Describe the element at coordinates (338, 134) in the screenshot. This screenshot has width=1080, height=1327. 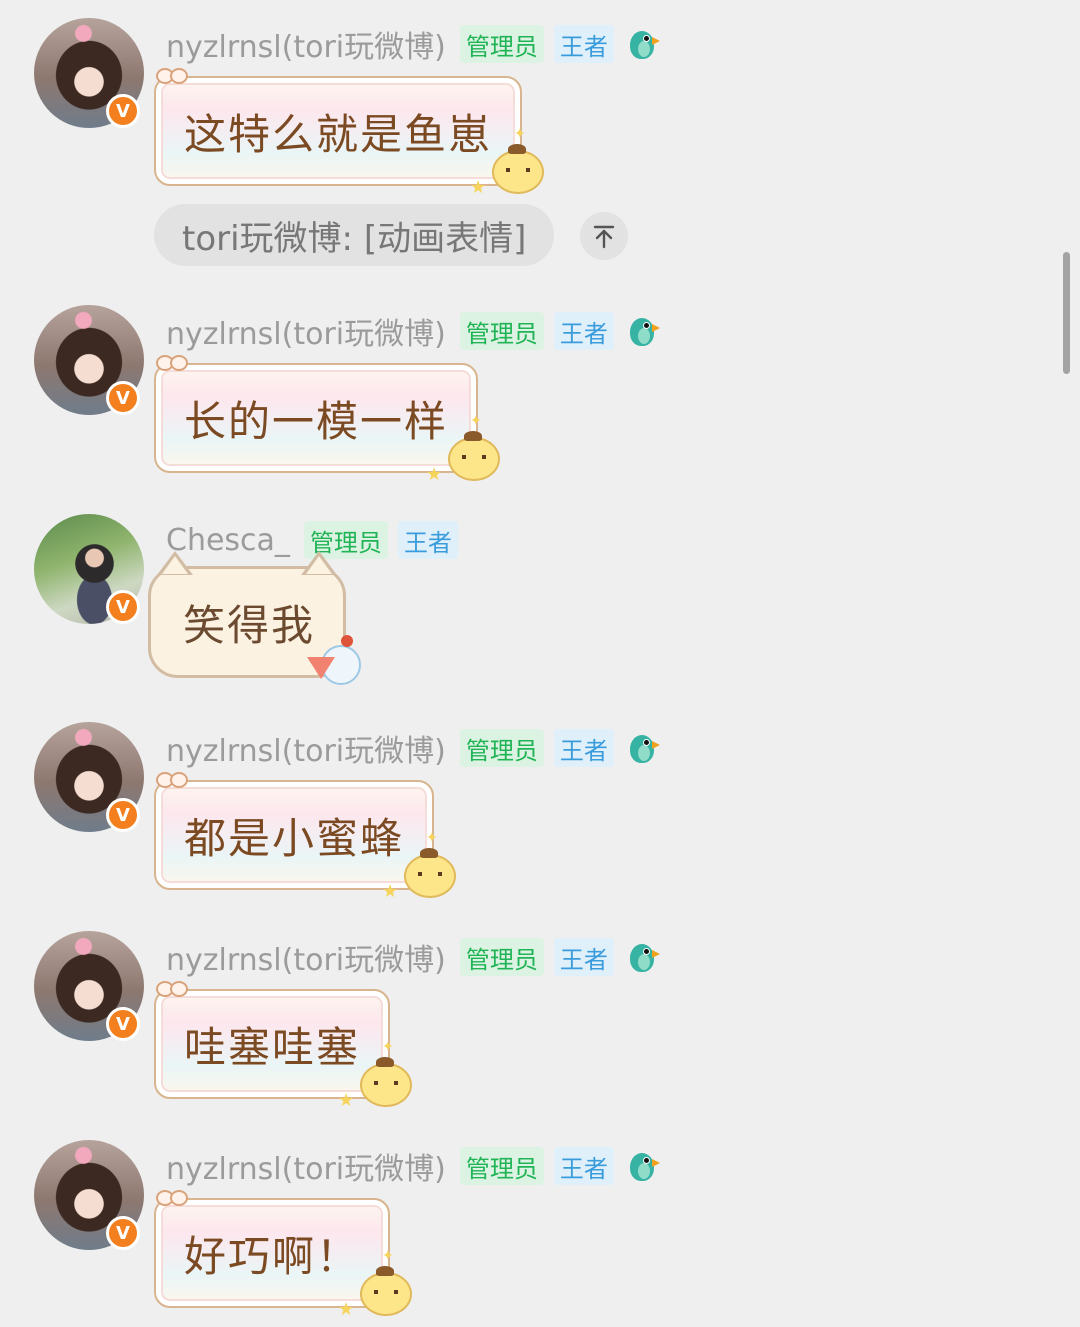
I see `message-text: 这特么就是鱼崽` at that location.